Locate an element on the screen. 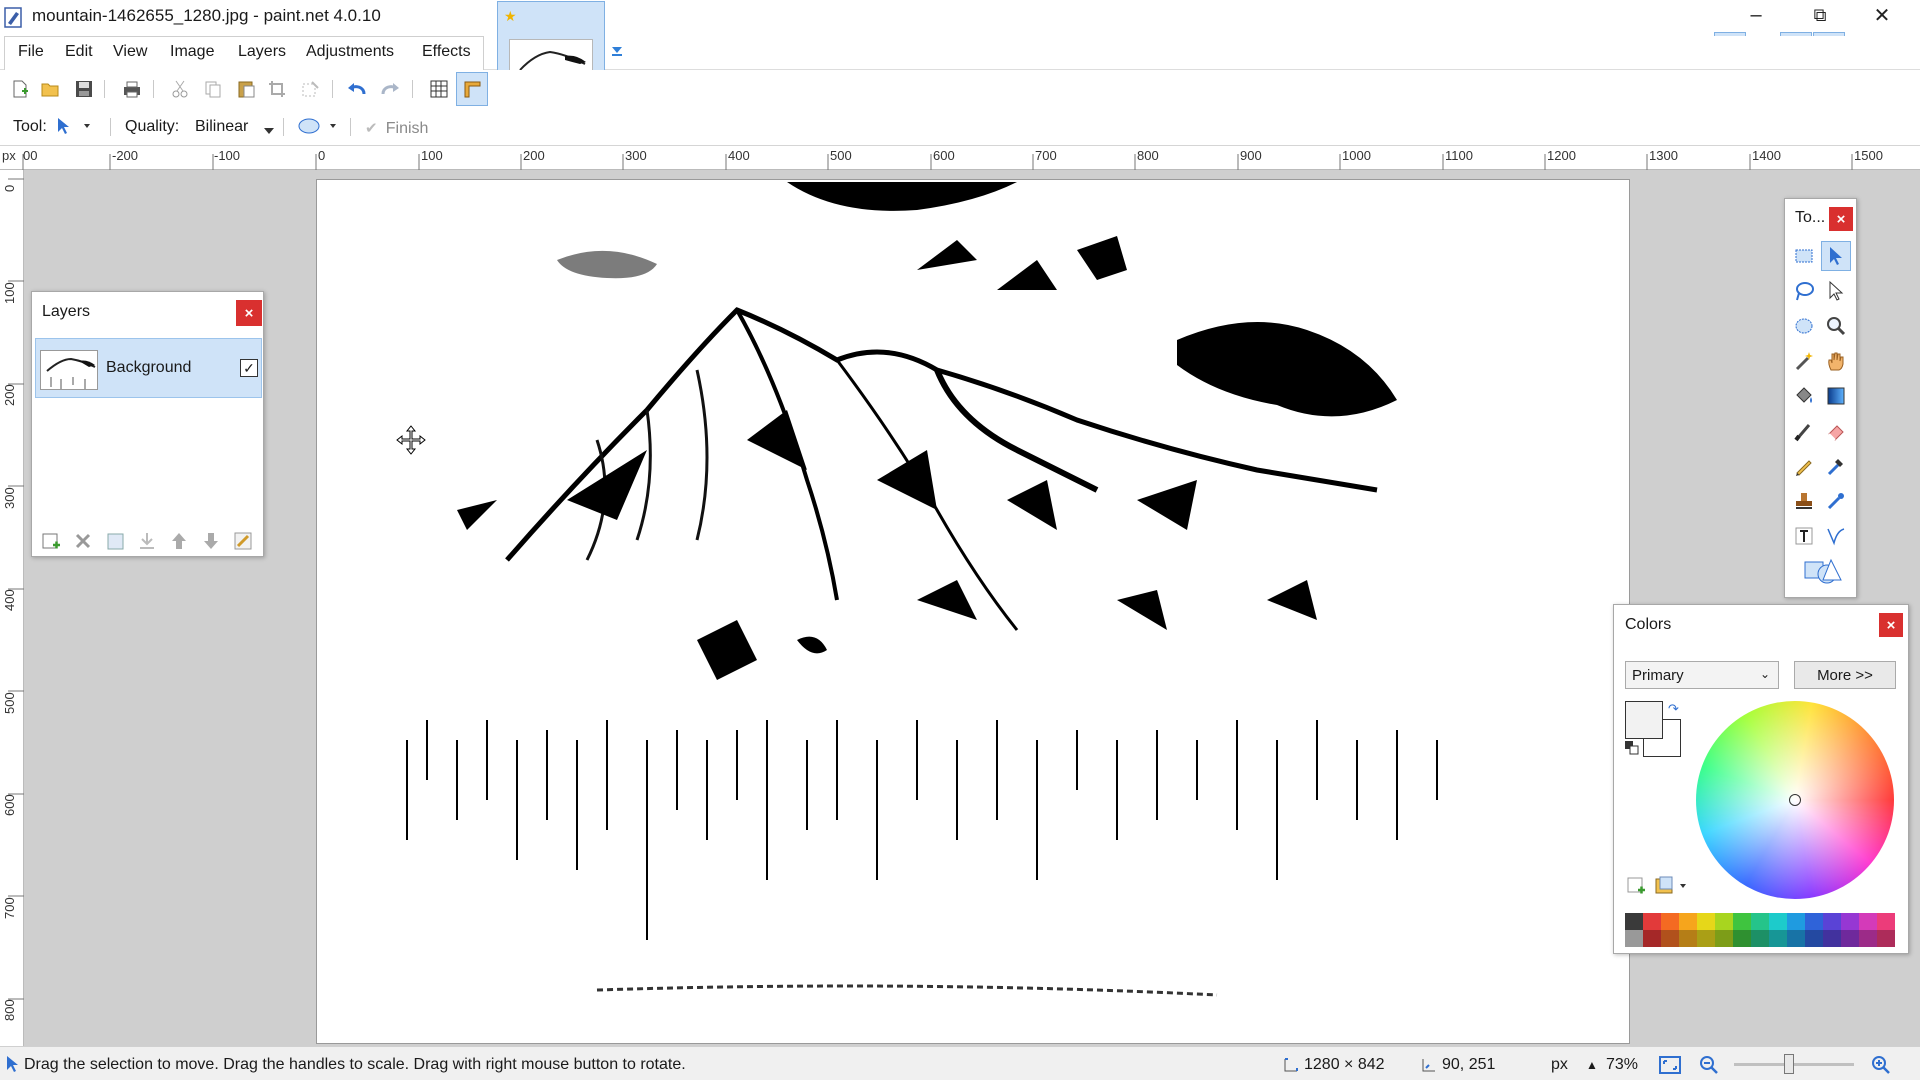 The image size is (1920, 1080). eraser-tool is located at coordinates (1836, 431).